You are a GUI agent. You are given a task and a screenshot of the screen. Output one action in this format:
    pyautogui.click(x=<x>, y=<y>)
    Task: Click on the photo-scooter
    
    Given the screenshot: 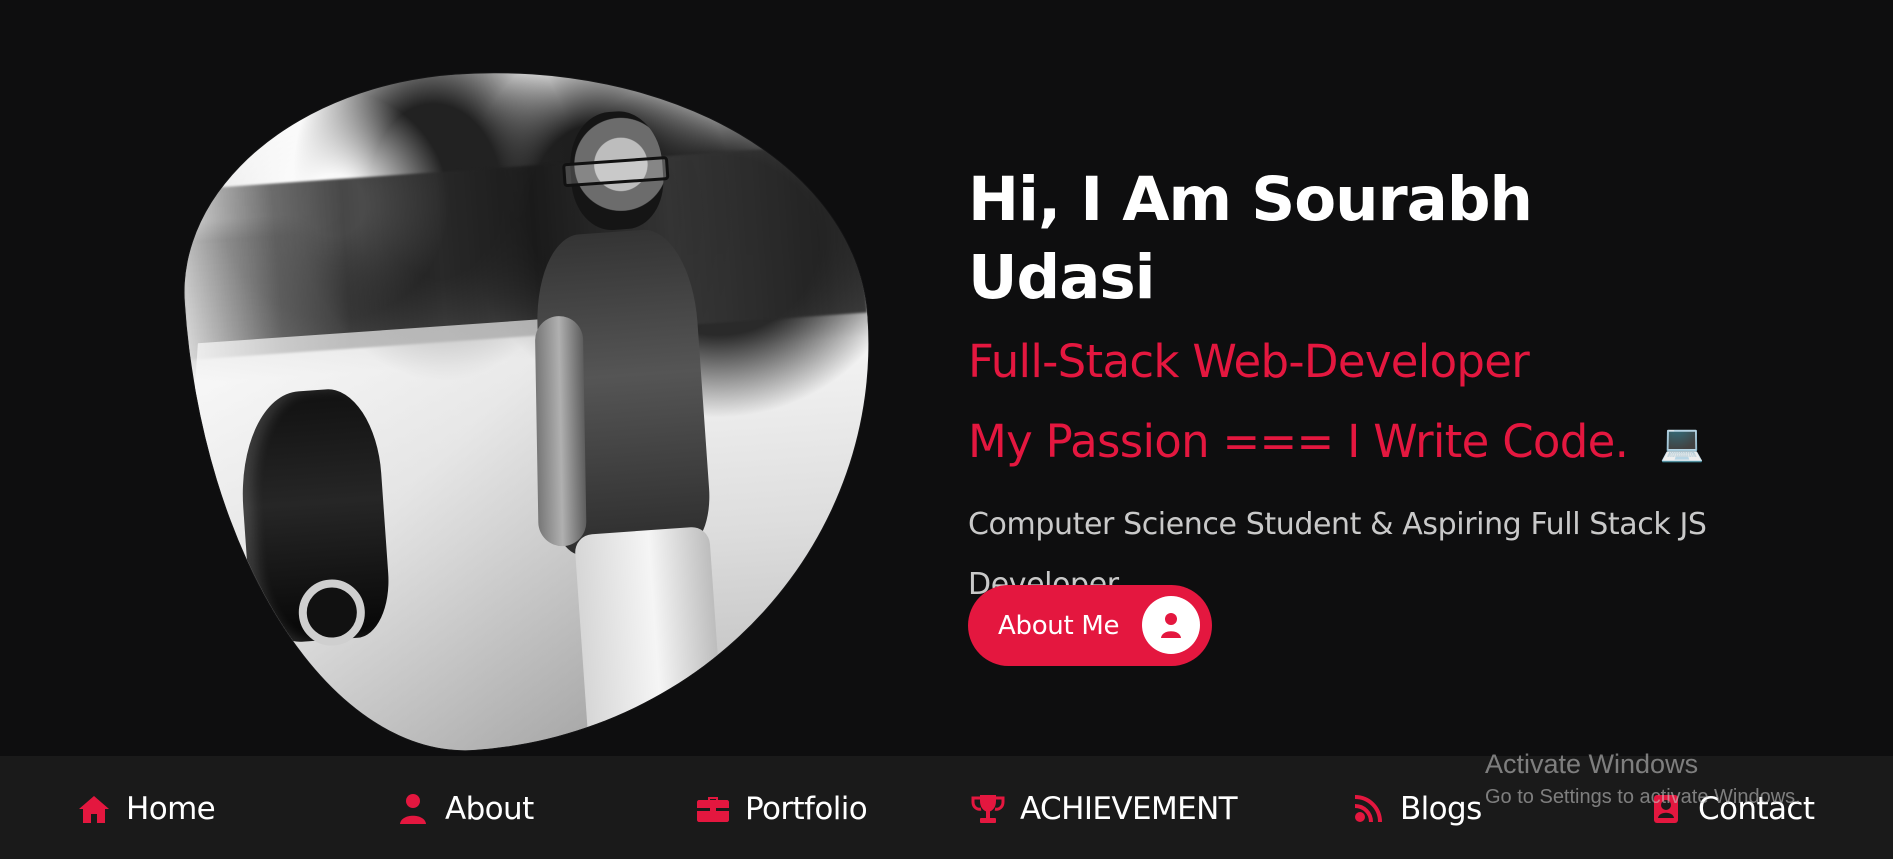 What is the action you would take?
    pyautogui.click(x=314, y=515)
    